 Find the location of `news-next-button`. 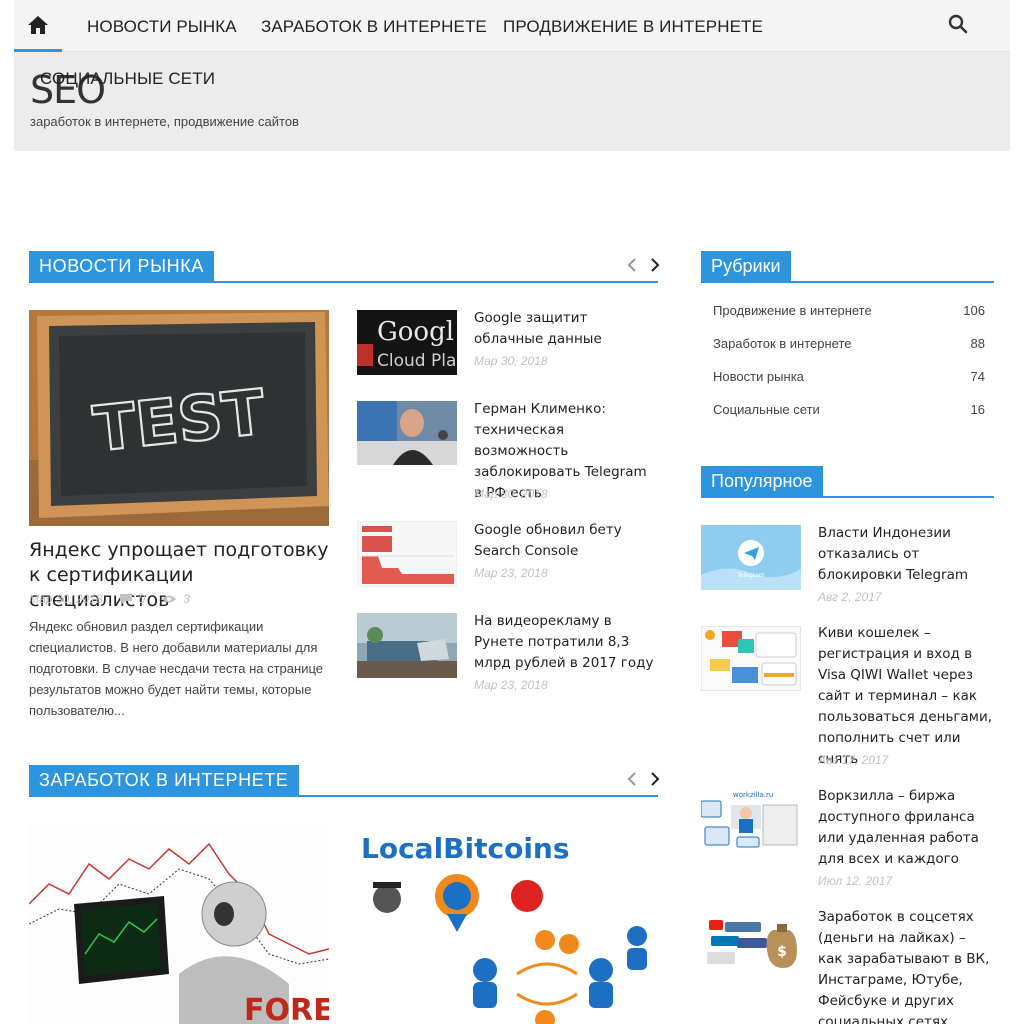

news-next-button is located at coordinates (655, 265).